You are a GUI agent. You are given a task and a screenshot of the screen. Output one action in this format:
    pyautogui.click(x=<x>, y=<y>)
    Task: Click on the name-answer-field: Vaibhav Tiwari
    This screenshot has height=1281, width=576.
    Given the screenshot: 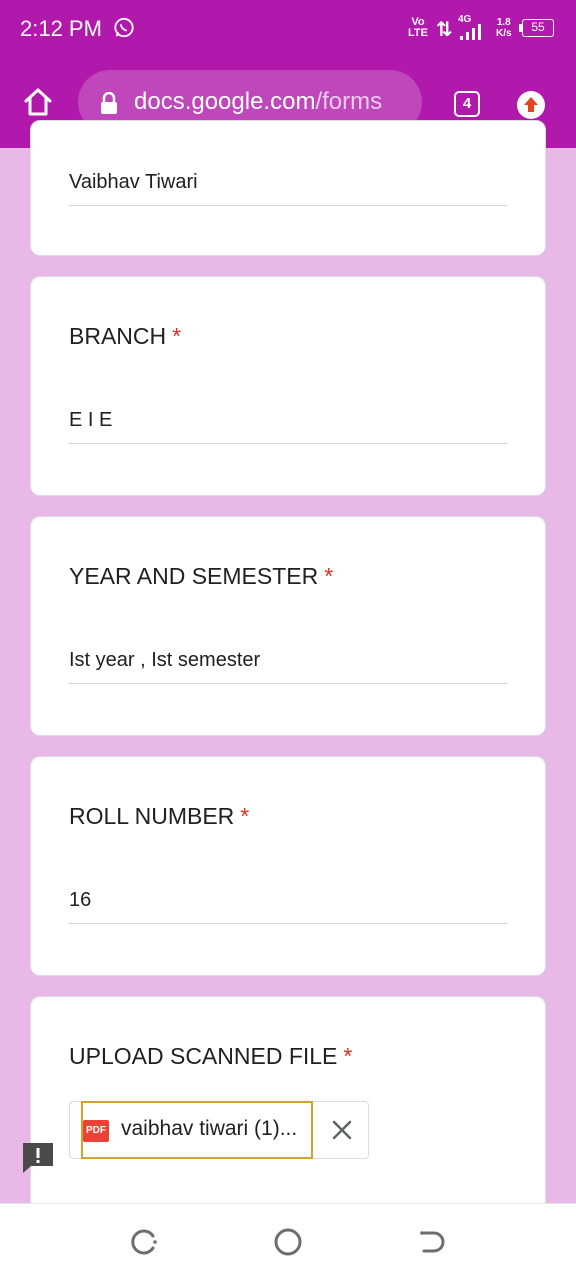 What is the action you would take?
    pyautogui.click(x=288, y=185)
    